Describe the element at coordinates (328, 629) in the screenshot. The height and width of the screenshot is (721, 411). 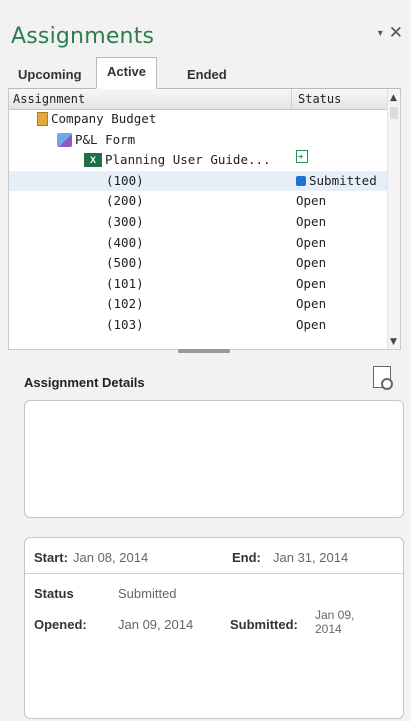
I see `submitted-value-line2: 2014` at that location.